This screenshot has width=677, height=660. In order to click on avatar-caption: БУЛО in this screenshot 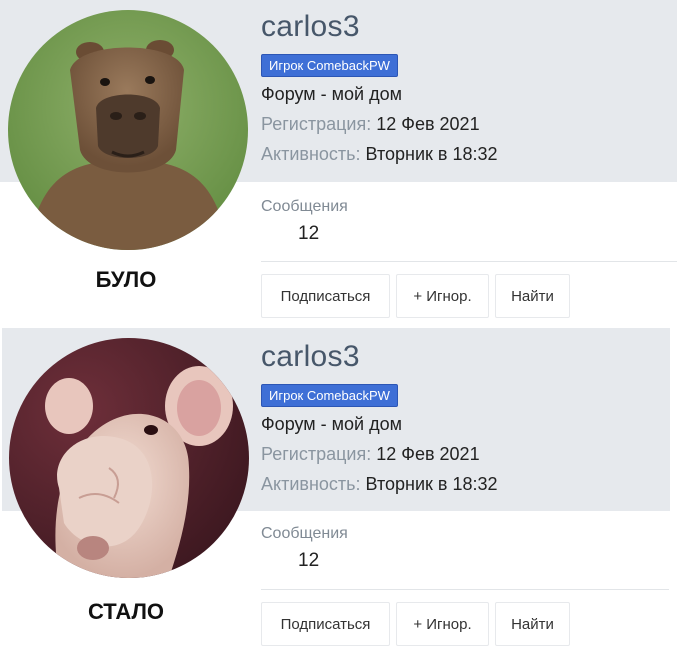, I will do `click(126, 279)`.